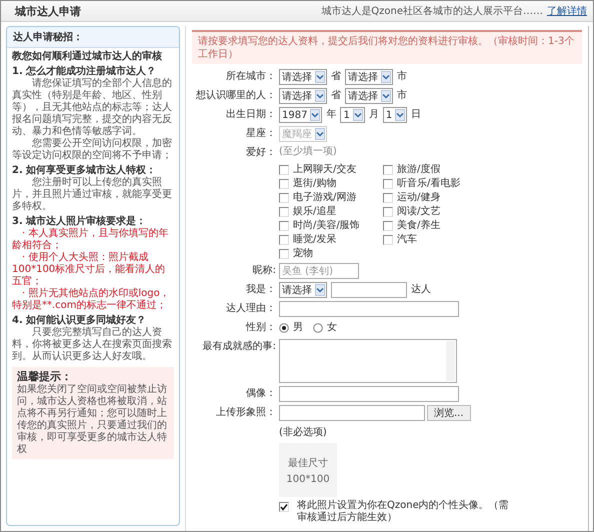  I want to click on file-path-field, so click(352, 413).